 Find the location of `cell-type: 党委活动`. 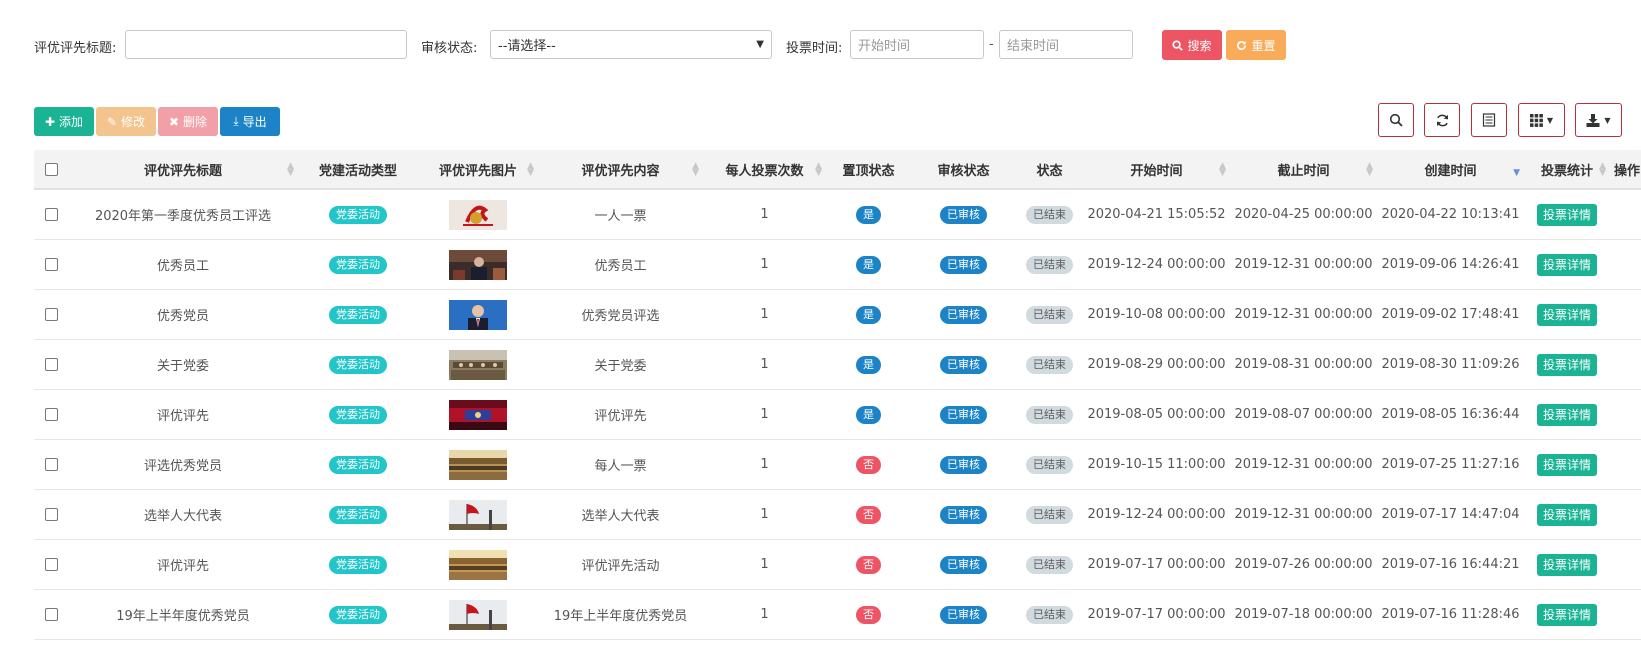

cell-type: 党委活动 is located at coordinates (358, 464).